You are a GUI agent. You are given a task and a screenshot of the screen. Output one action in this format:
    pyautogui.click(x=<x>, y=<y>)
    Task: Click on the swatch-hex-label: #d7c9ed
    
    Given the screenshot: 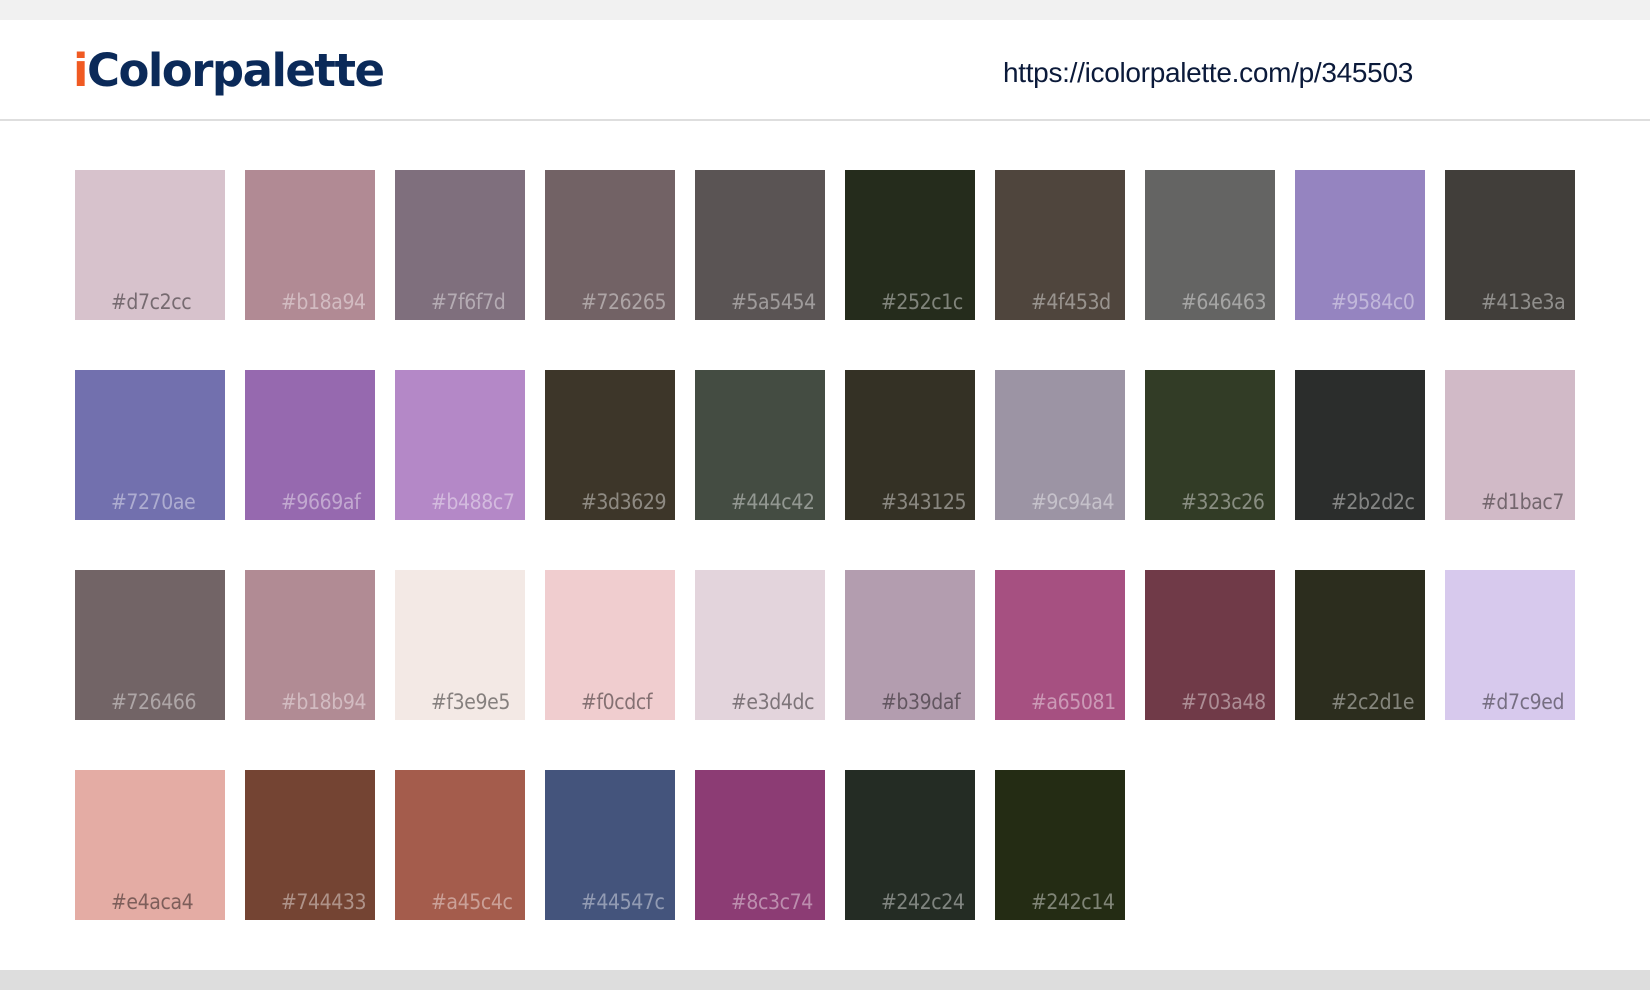 What is the action you would take?
    pyautogui.click(x=1523, y=702)
    